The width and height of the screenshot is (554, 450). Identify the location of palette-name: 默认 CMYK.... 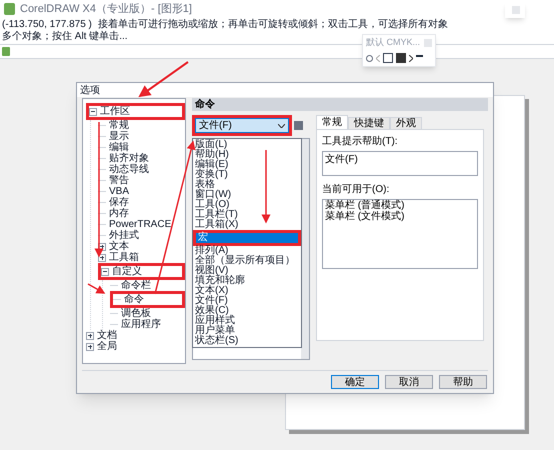
(393, 43).